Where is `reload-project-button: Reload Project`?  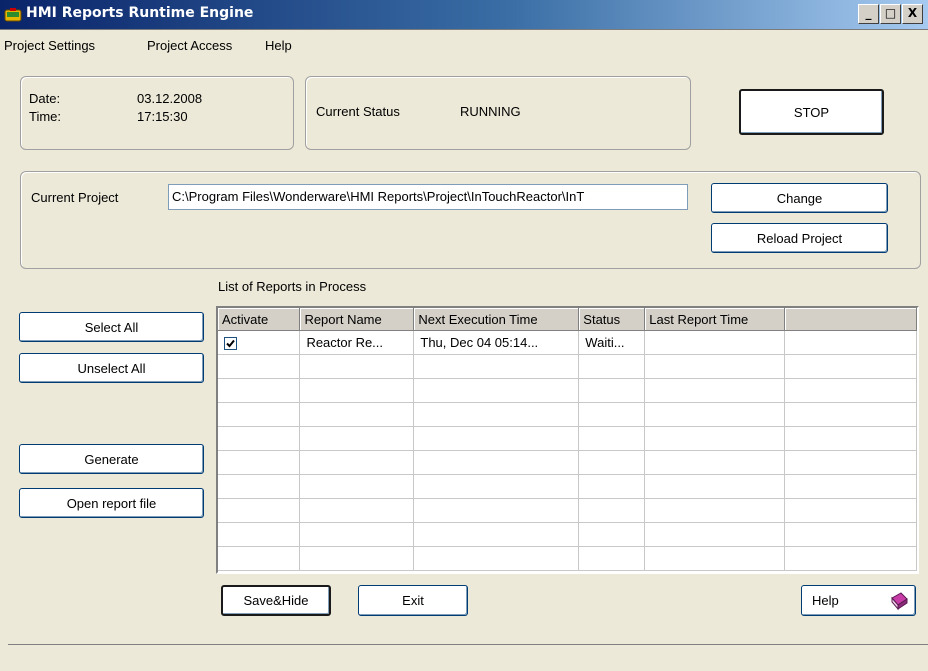 reload-project-button: Reload Project is located at coordinates (799, 238).